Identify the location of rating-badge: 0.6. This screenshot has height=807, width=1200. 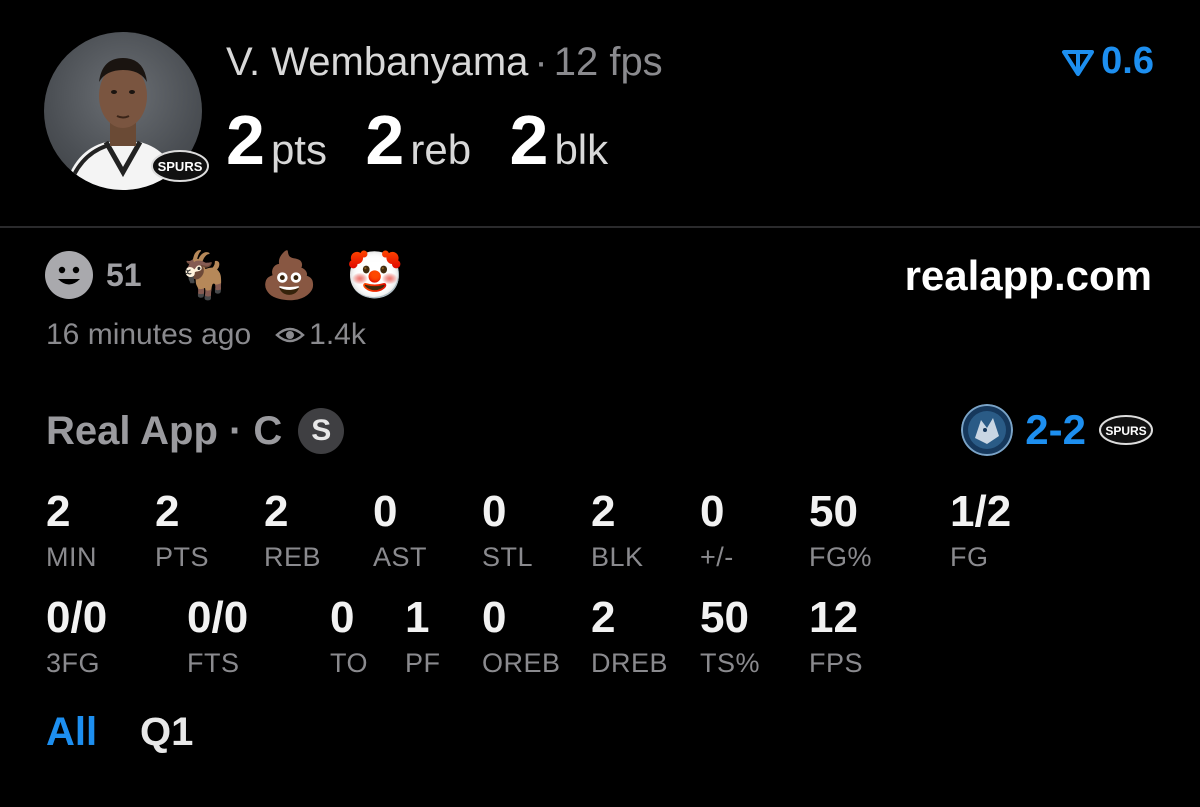
(1107, 61).